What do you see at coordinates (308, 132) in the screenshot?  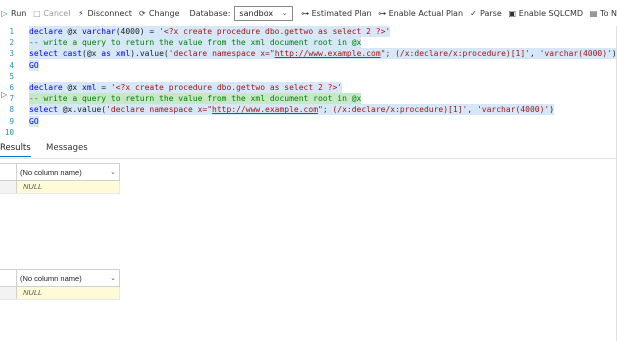 I see `code-line: 10` at bounding box center [308, 132].